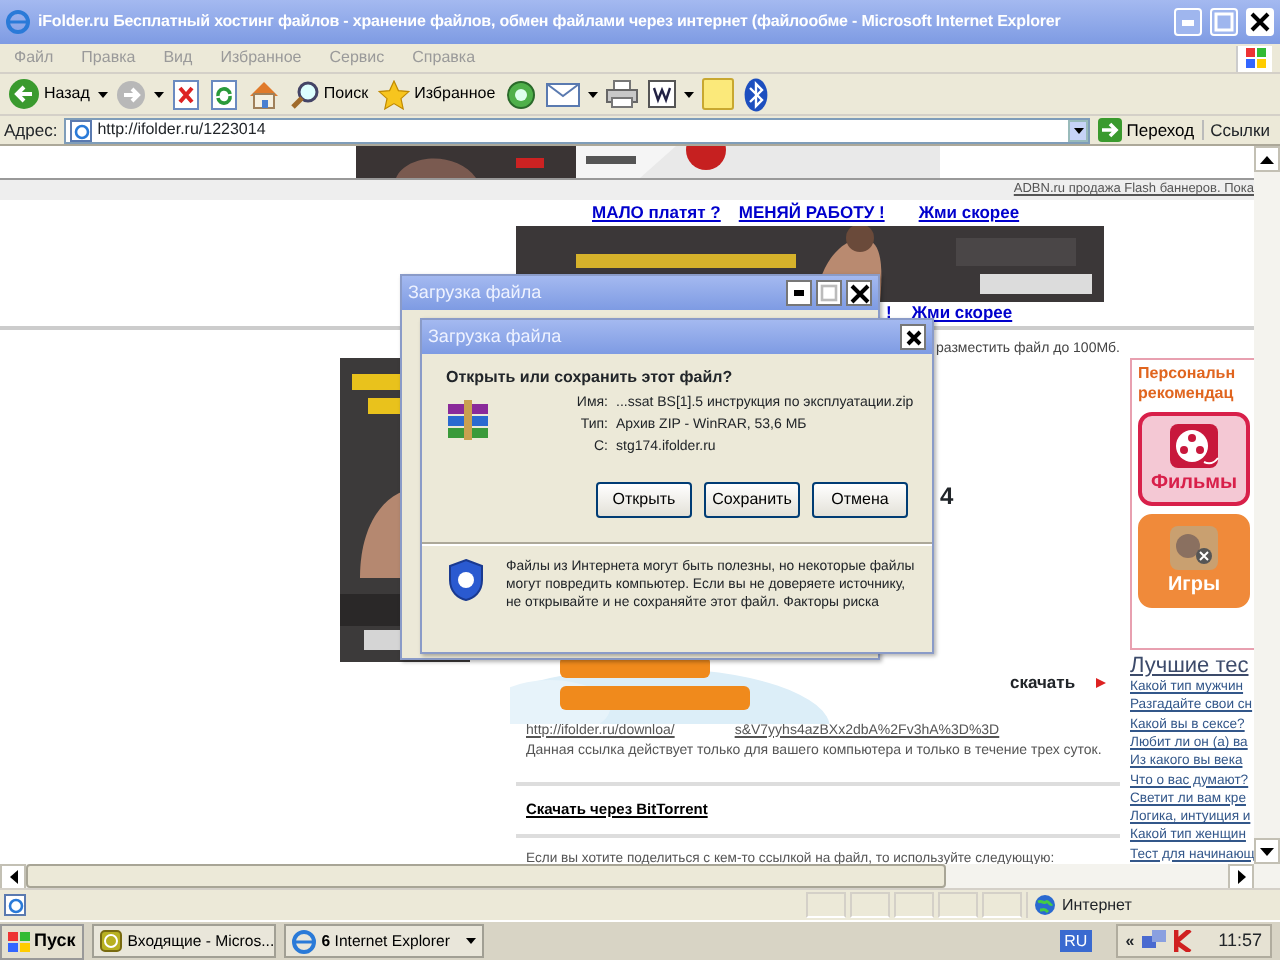 The height and width of the screenshot is (960, 1280). What do you see at coordinates (550, 22) in the screenshot?
I see `window-title: iFolder.ru Бесплатный хостинг файлов - хранение файлов, обмен файлами через интернет (файлообме - Microsoft Internet Explorer` at bounding box center [550, 22].